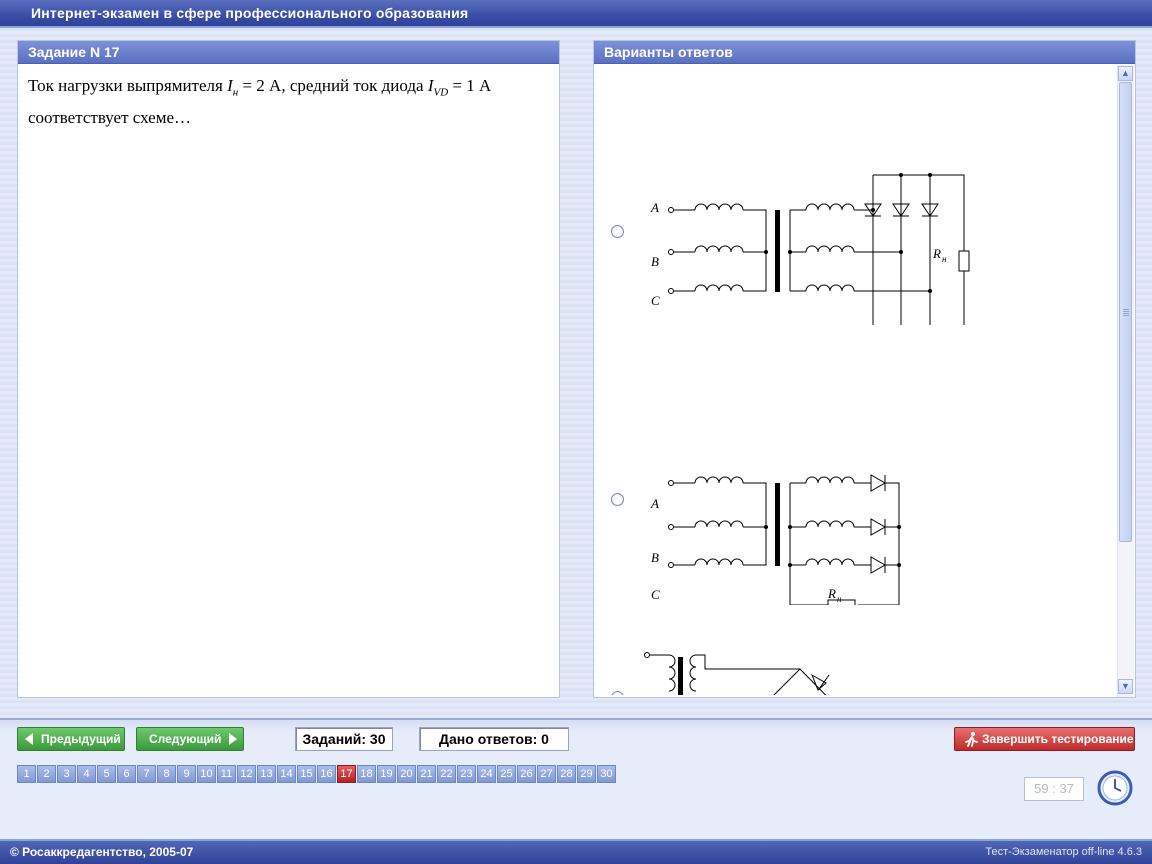 This screenshot has width=1152, height=864. Describe the element at coordinates (186, 774) in the screenshot. I see `page-button: 9` at that location.